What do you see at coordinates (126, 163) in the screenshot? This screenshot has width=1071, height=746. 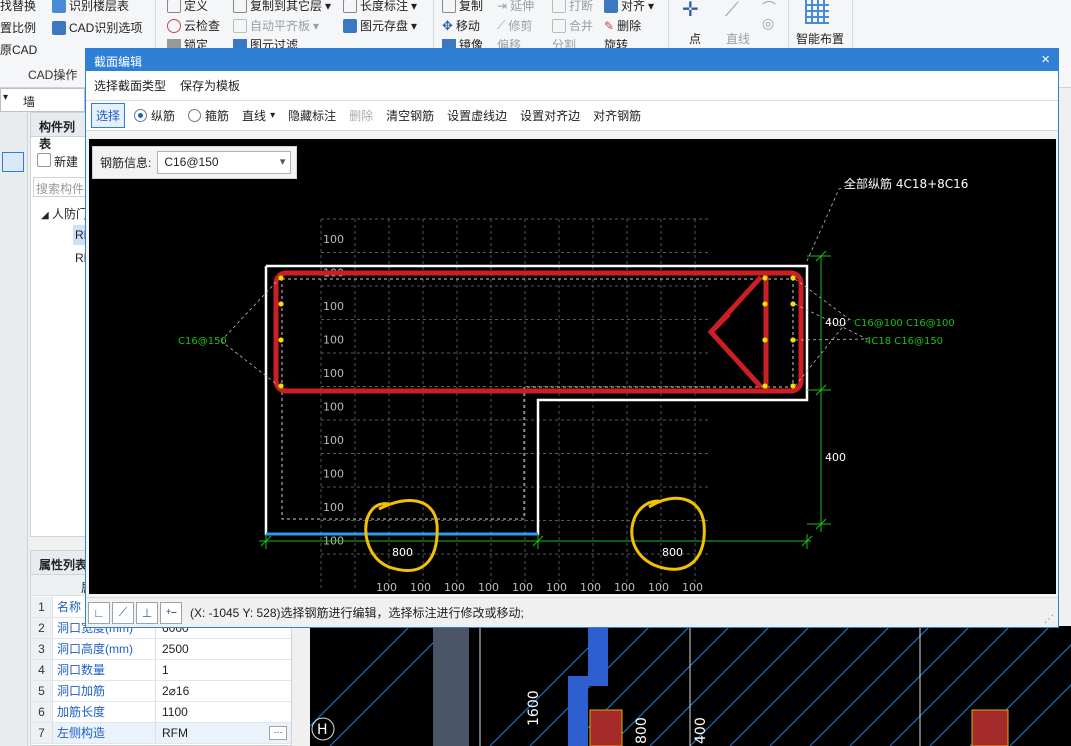 I see `rebar-info-label: 钢筋信息:` at bounding box center [126, 163].